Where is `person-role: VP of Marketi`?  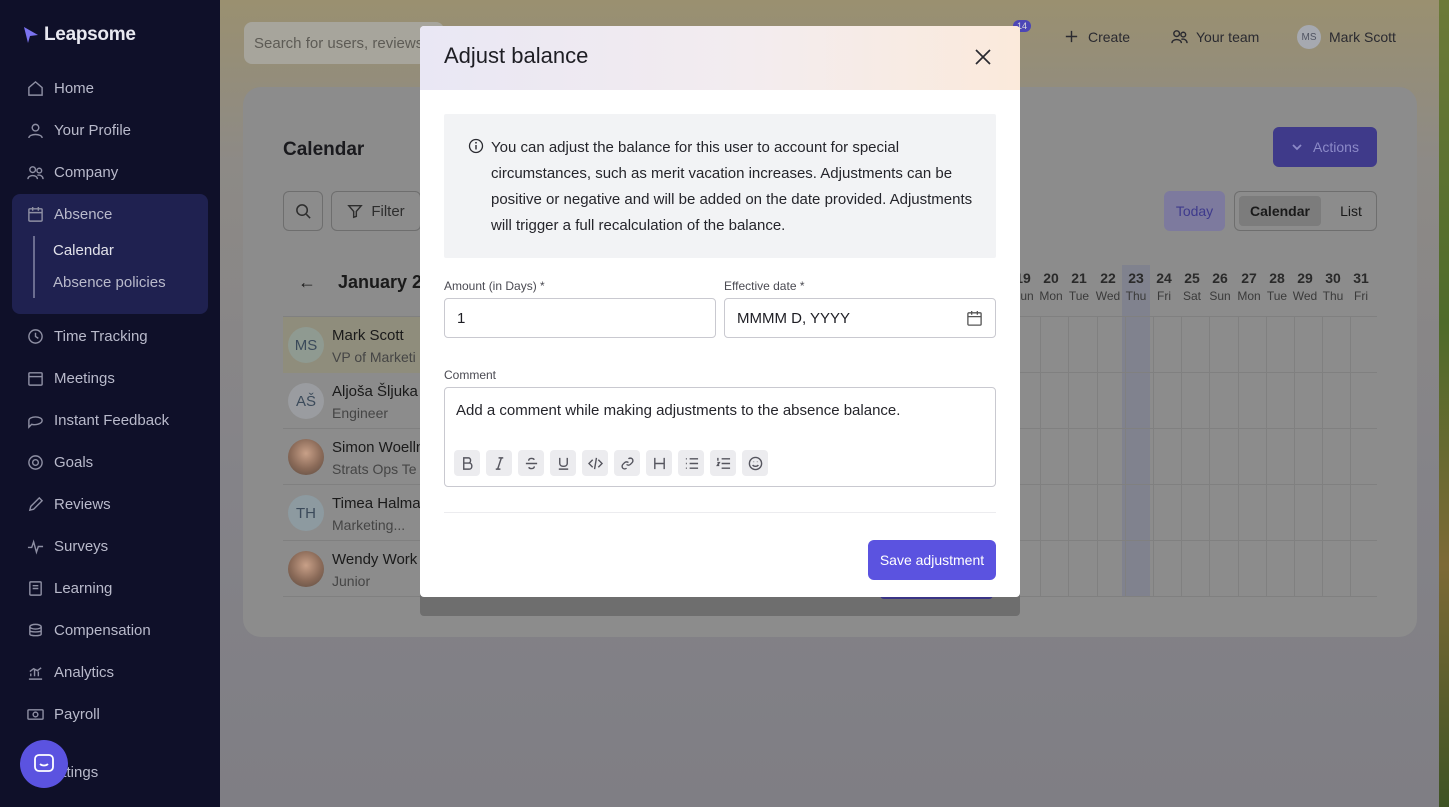
person-role: VP of Marketi is located at coordinates (374, 357).